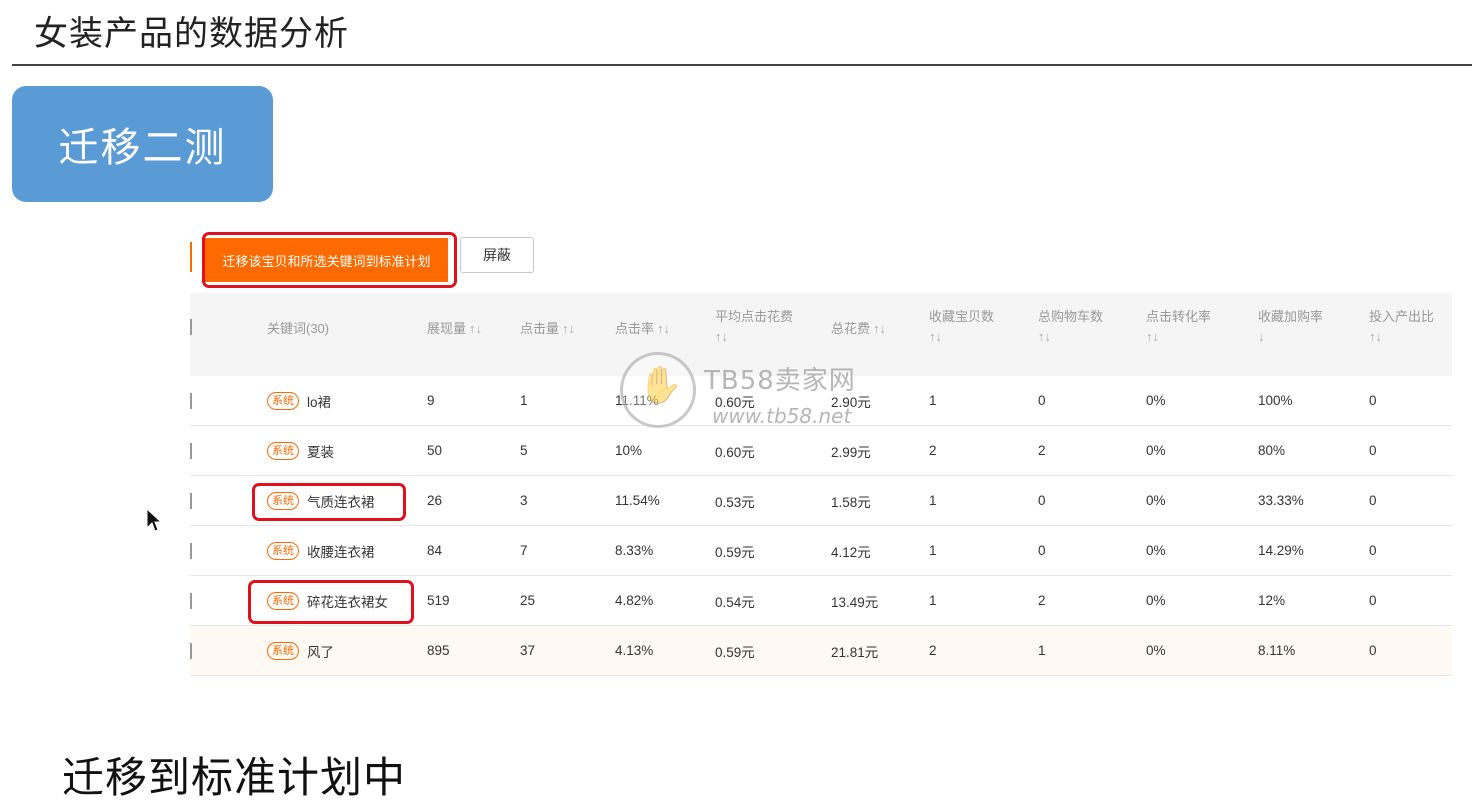 This screenshot has height=805, width=1472. What do you see at coordinates (665, 401) in the screenshot?
I see `ctr-cell: 11.11%` at bounding box center [665, 401].